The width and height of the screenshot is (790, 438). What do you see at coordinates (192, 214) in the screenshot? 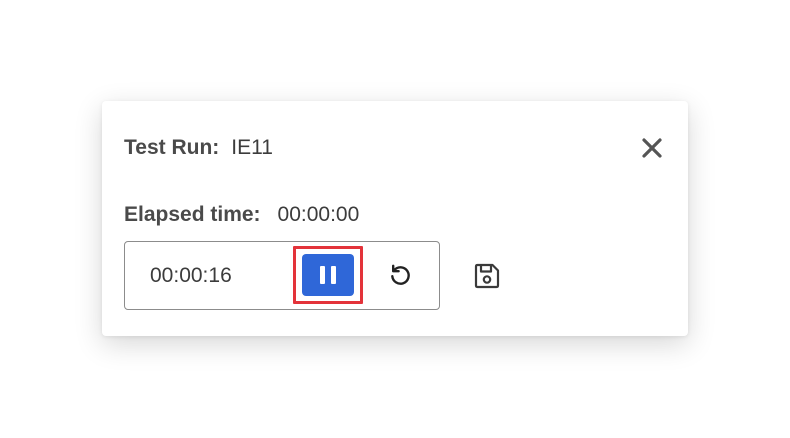
I see `elapsed-time-label: Elapsed time:` at bounding box center [192, 214].